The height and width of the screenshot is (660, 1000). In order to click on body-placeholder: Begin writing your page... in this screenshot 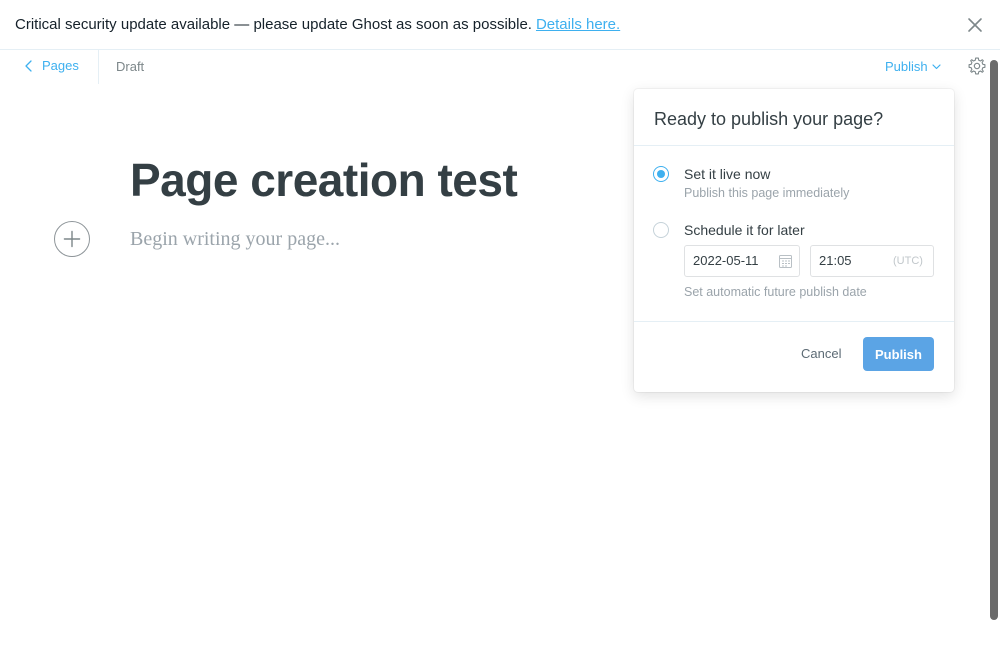, I will do `click(235, 239)`.